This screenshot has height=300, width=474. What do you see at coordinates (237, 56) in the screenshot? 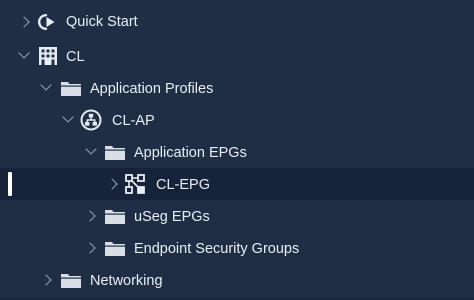
I see `tree-item-tenant-cl: CL` at bounding box center [237, 56].